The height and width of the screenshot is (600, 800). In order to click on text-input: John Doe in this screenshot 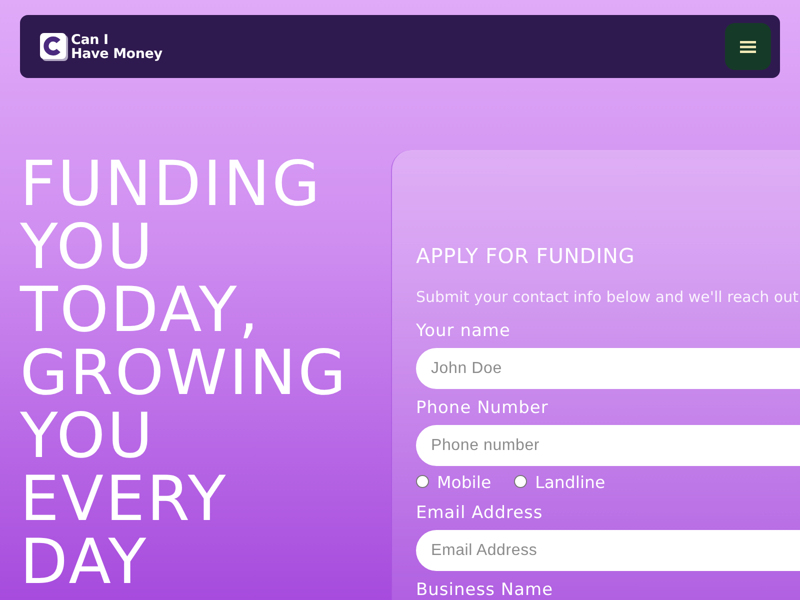, I will do `click(608, 368)`.